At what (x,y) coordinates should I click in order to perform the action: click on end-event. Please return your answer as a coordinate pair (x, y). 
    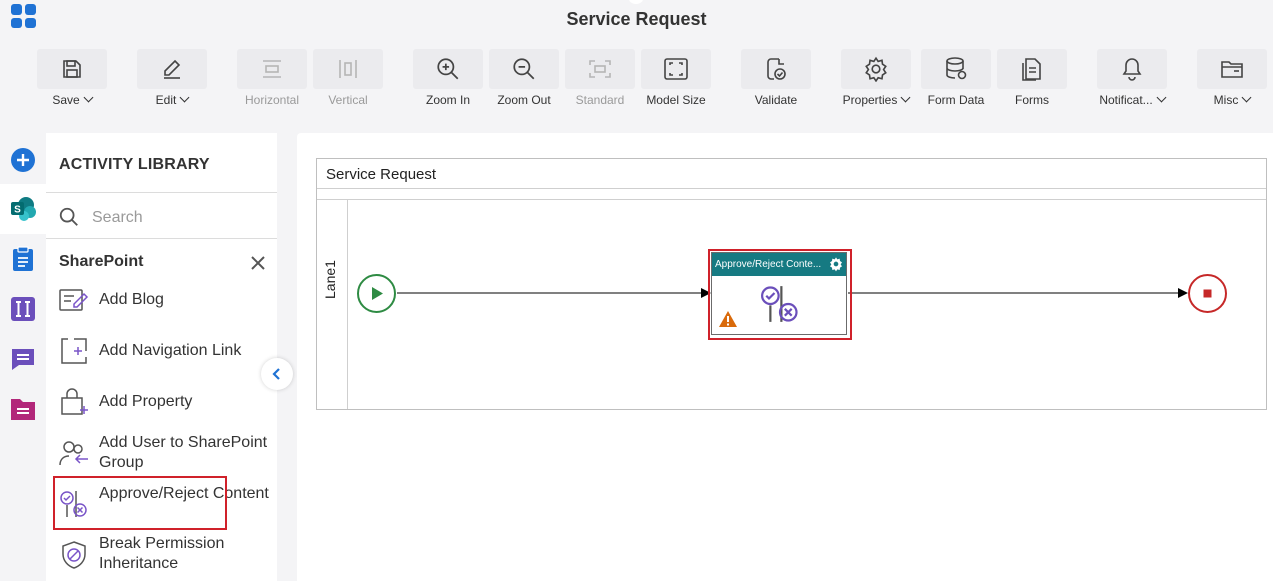
    Looking at the image, I should click on (1207, 293).